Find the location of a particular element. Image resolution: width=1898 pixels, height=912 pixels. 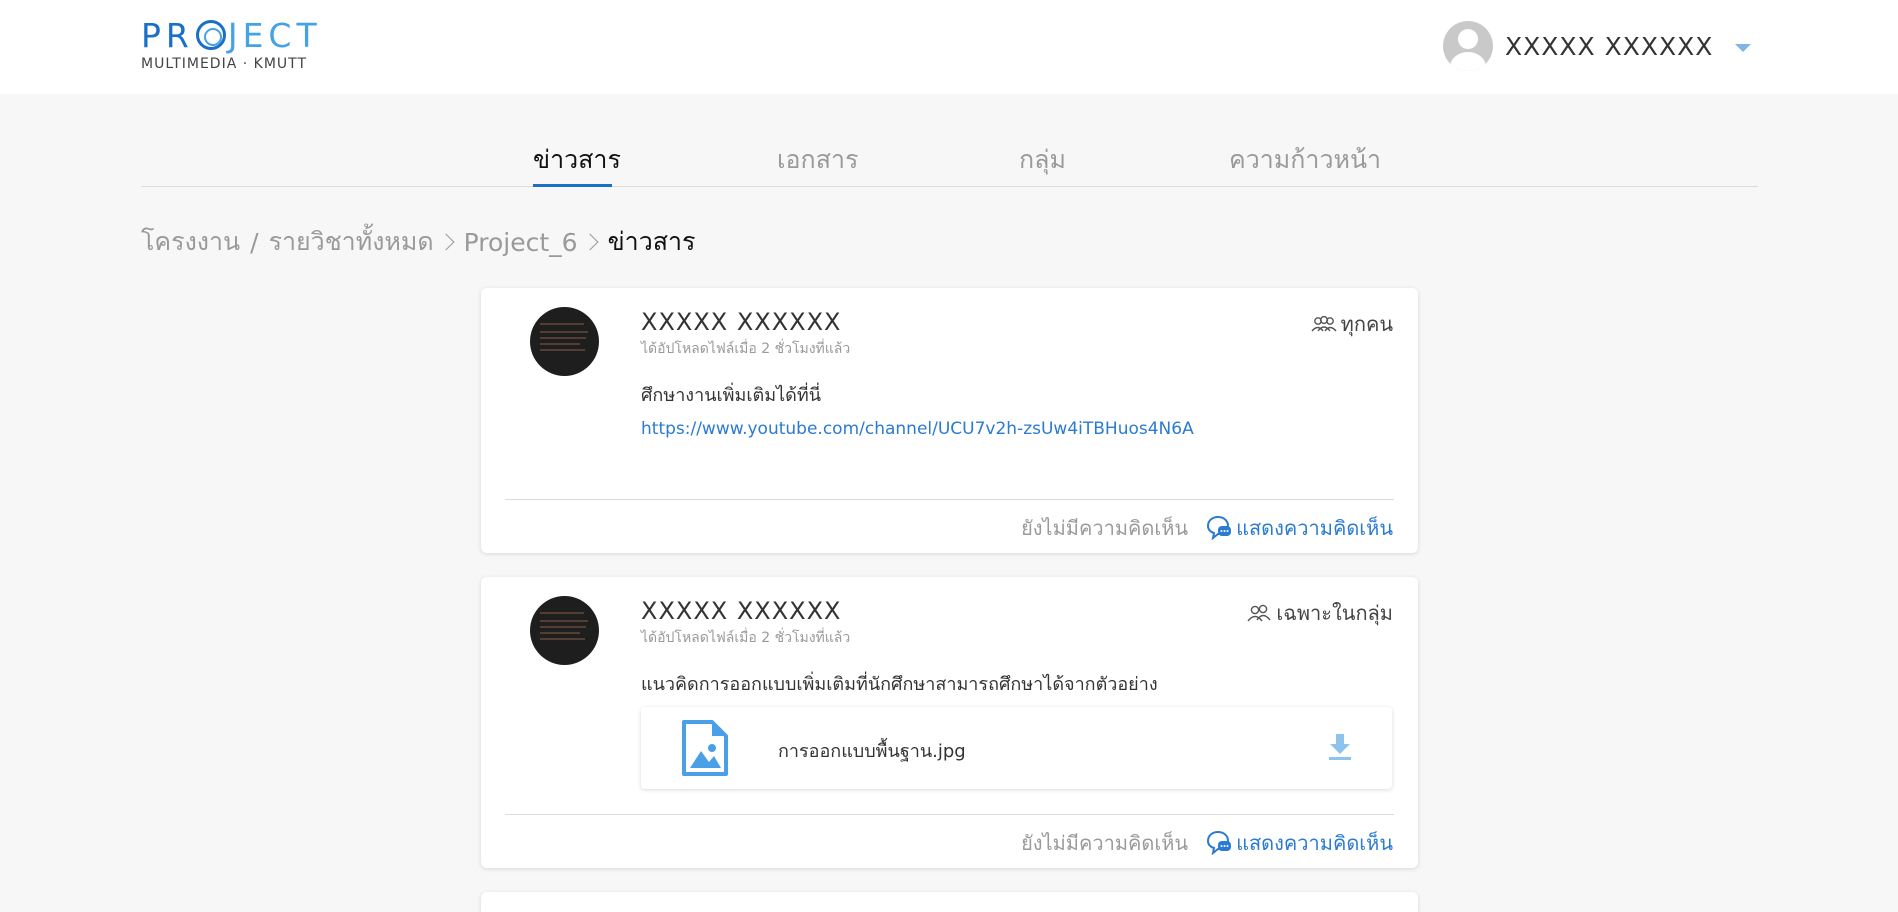

logo-subtitle: MULTIMEDIA · KMUTT is located at coordinates (224, 64).